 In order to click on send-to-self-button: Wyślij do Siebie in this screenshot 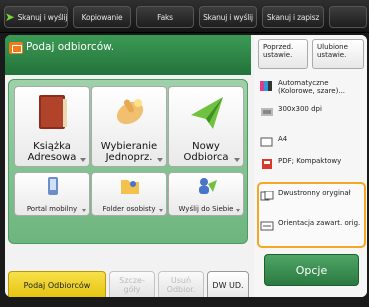, I will do `click(206, 194)`.